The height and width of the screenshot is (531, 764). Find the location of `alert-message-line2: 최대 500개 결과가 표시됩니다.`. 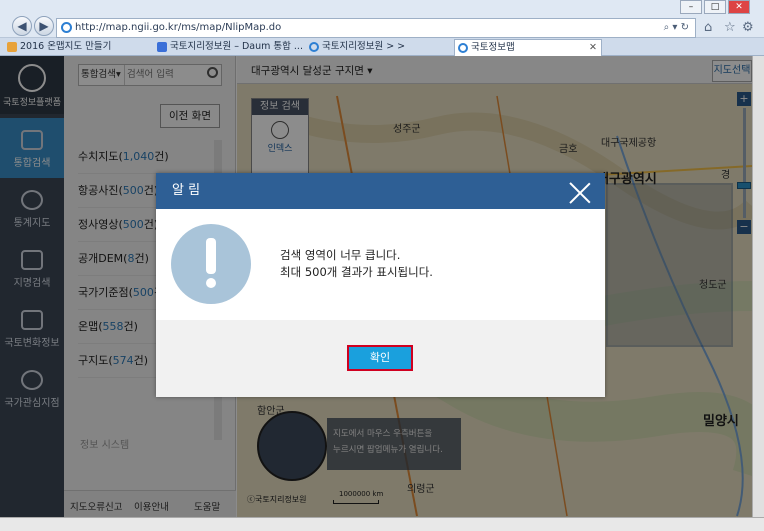

alert-message-line2: 최대 500개 결과가 표시됩니다. is located at coordinates (356, 272).